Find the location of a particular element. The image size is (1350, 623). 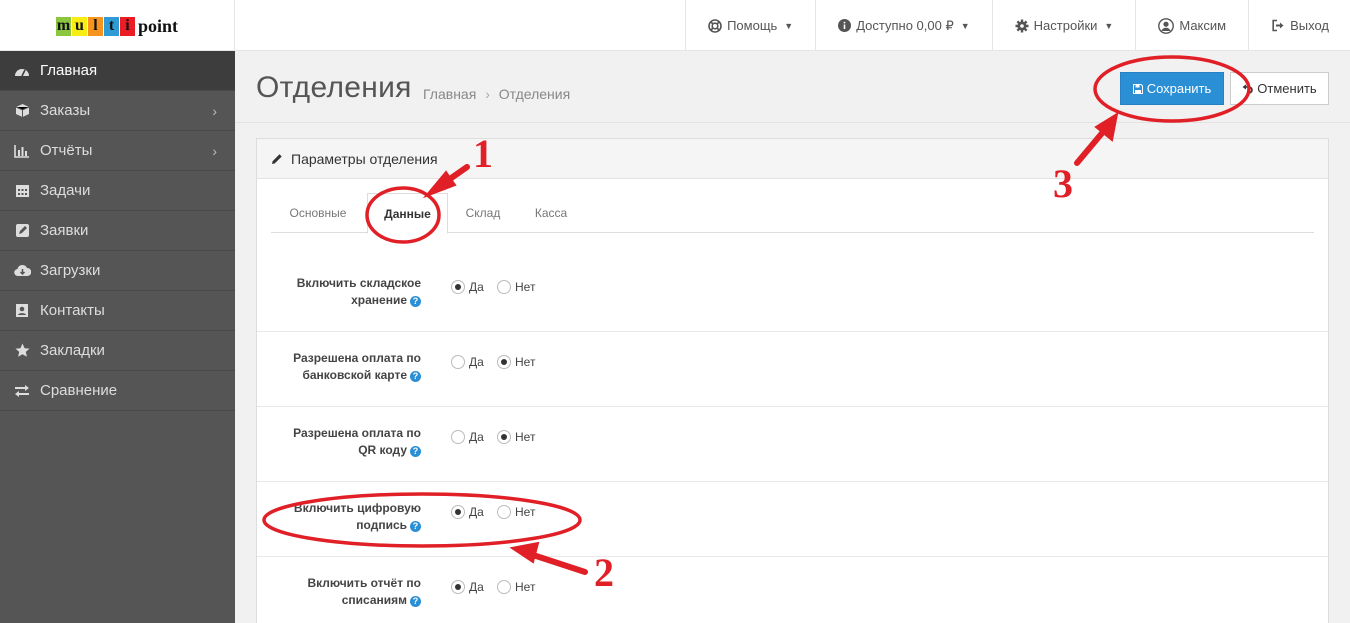

label-line: банковской карте is located at coordinates (354, 375).